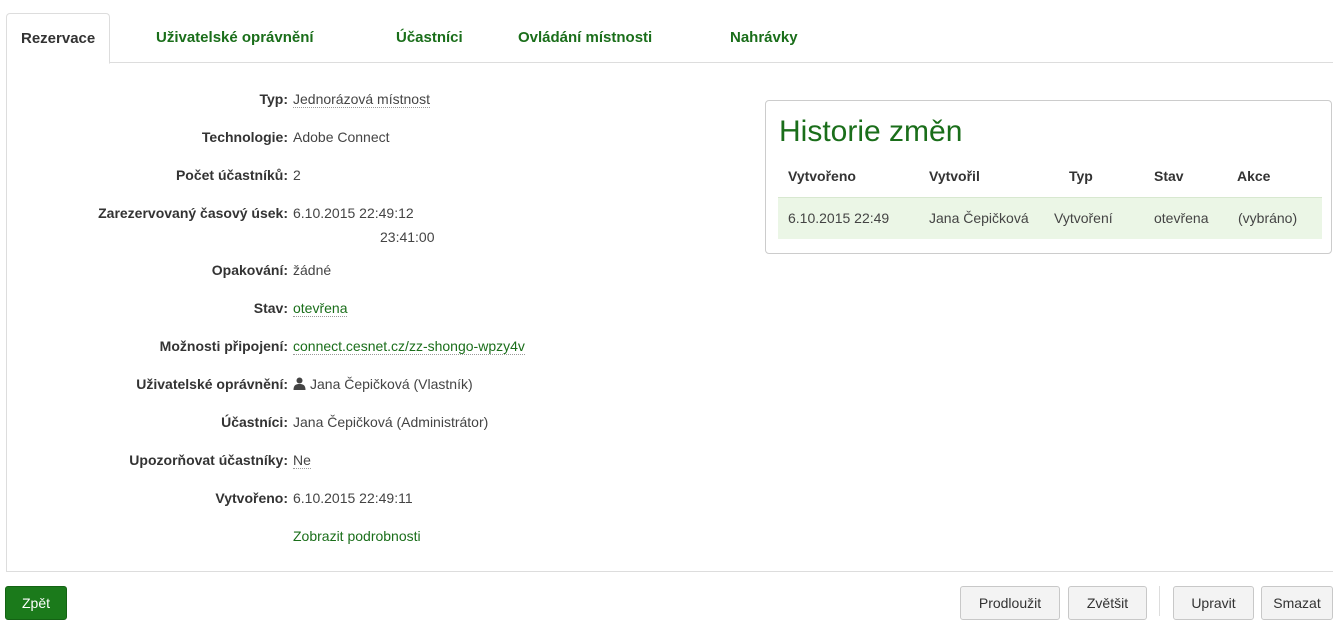 The width and height of the screenshot is (1333, 620). Describe the element at coordinates (193, 213) in the screenshot. I see `slot-label: Zarezervovaný časový úsek:` at that location.